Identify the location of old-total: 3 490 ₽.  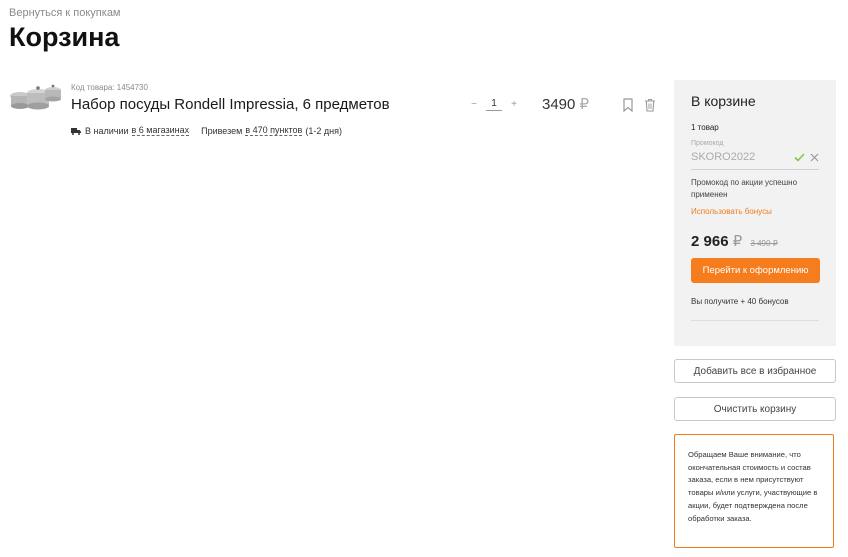
(764, 243).